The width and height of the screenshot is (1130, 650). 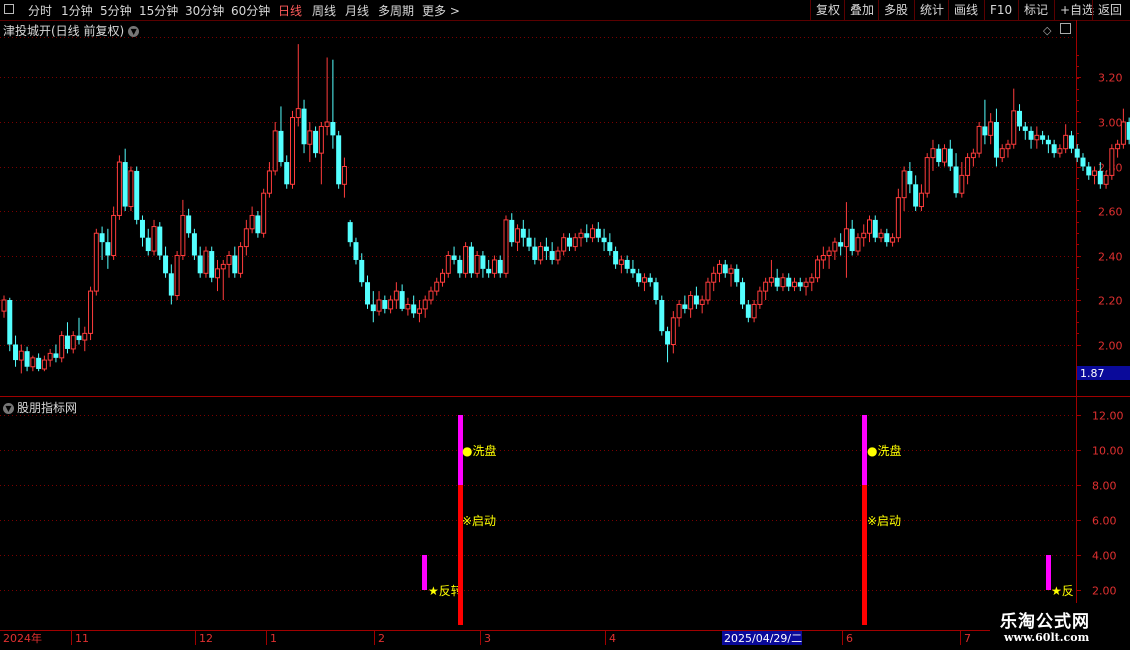 I want to click on time-axis-label: 2, so click(x=381, y=638).